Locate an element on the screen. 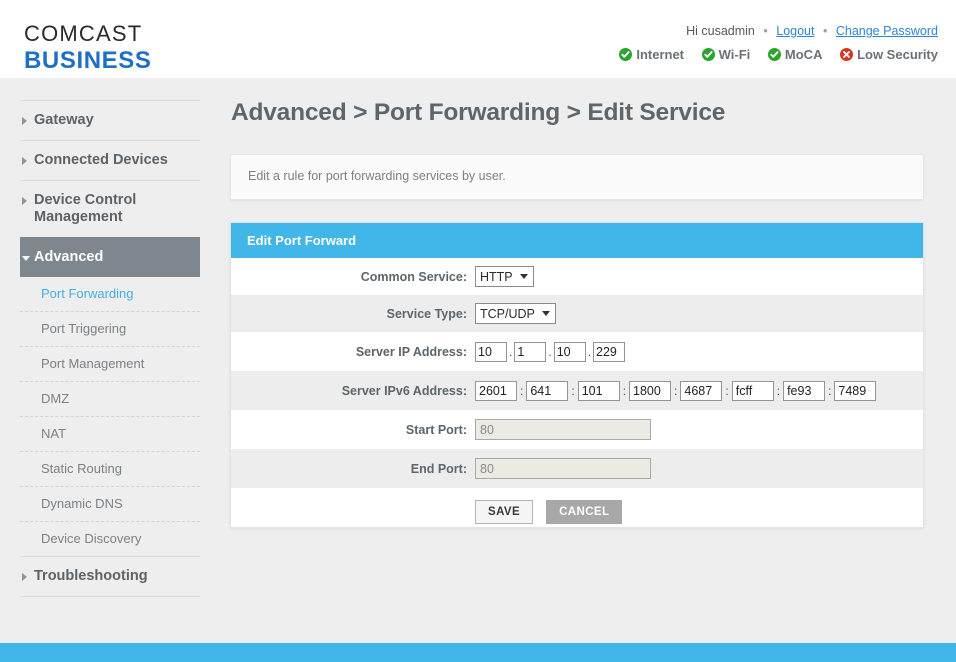 This screenshot has height=662, width=956. common-service-select-wrapper: HTTP is located at coordinates (504, 276).